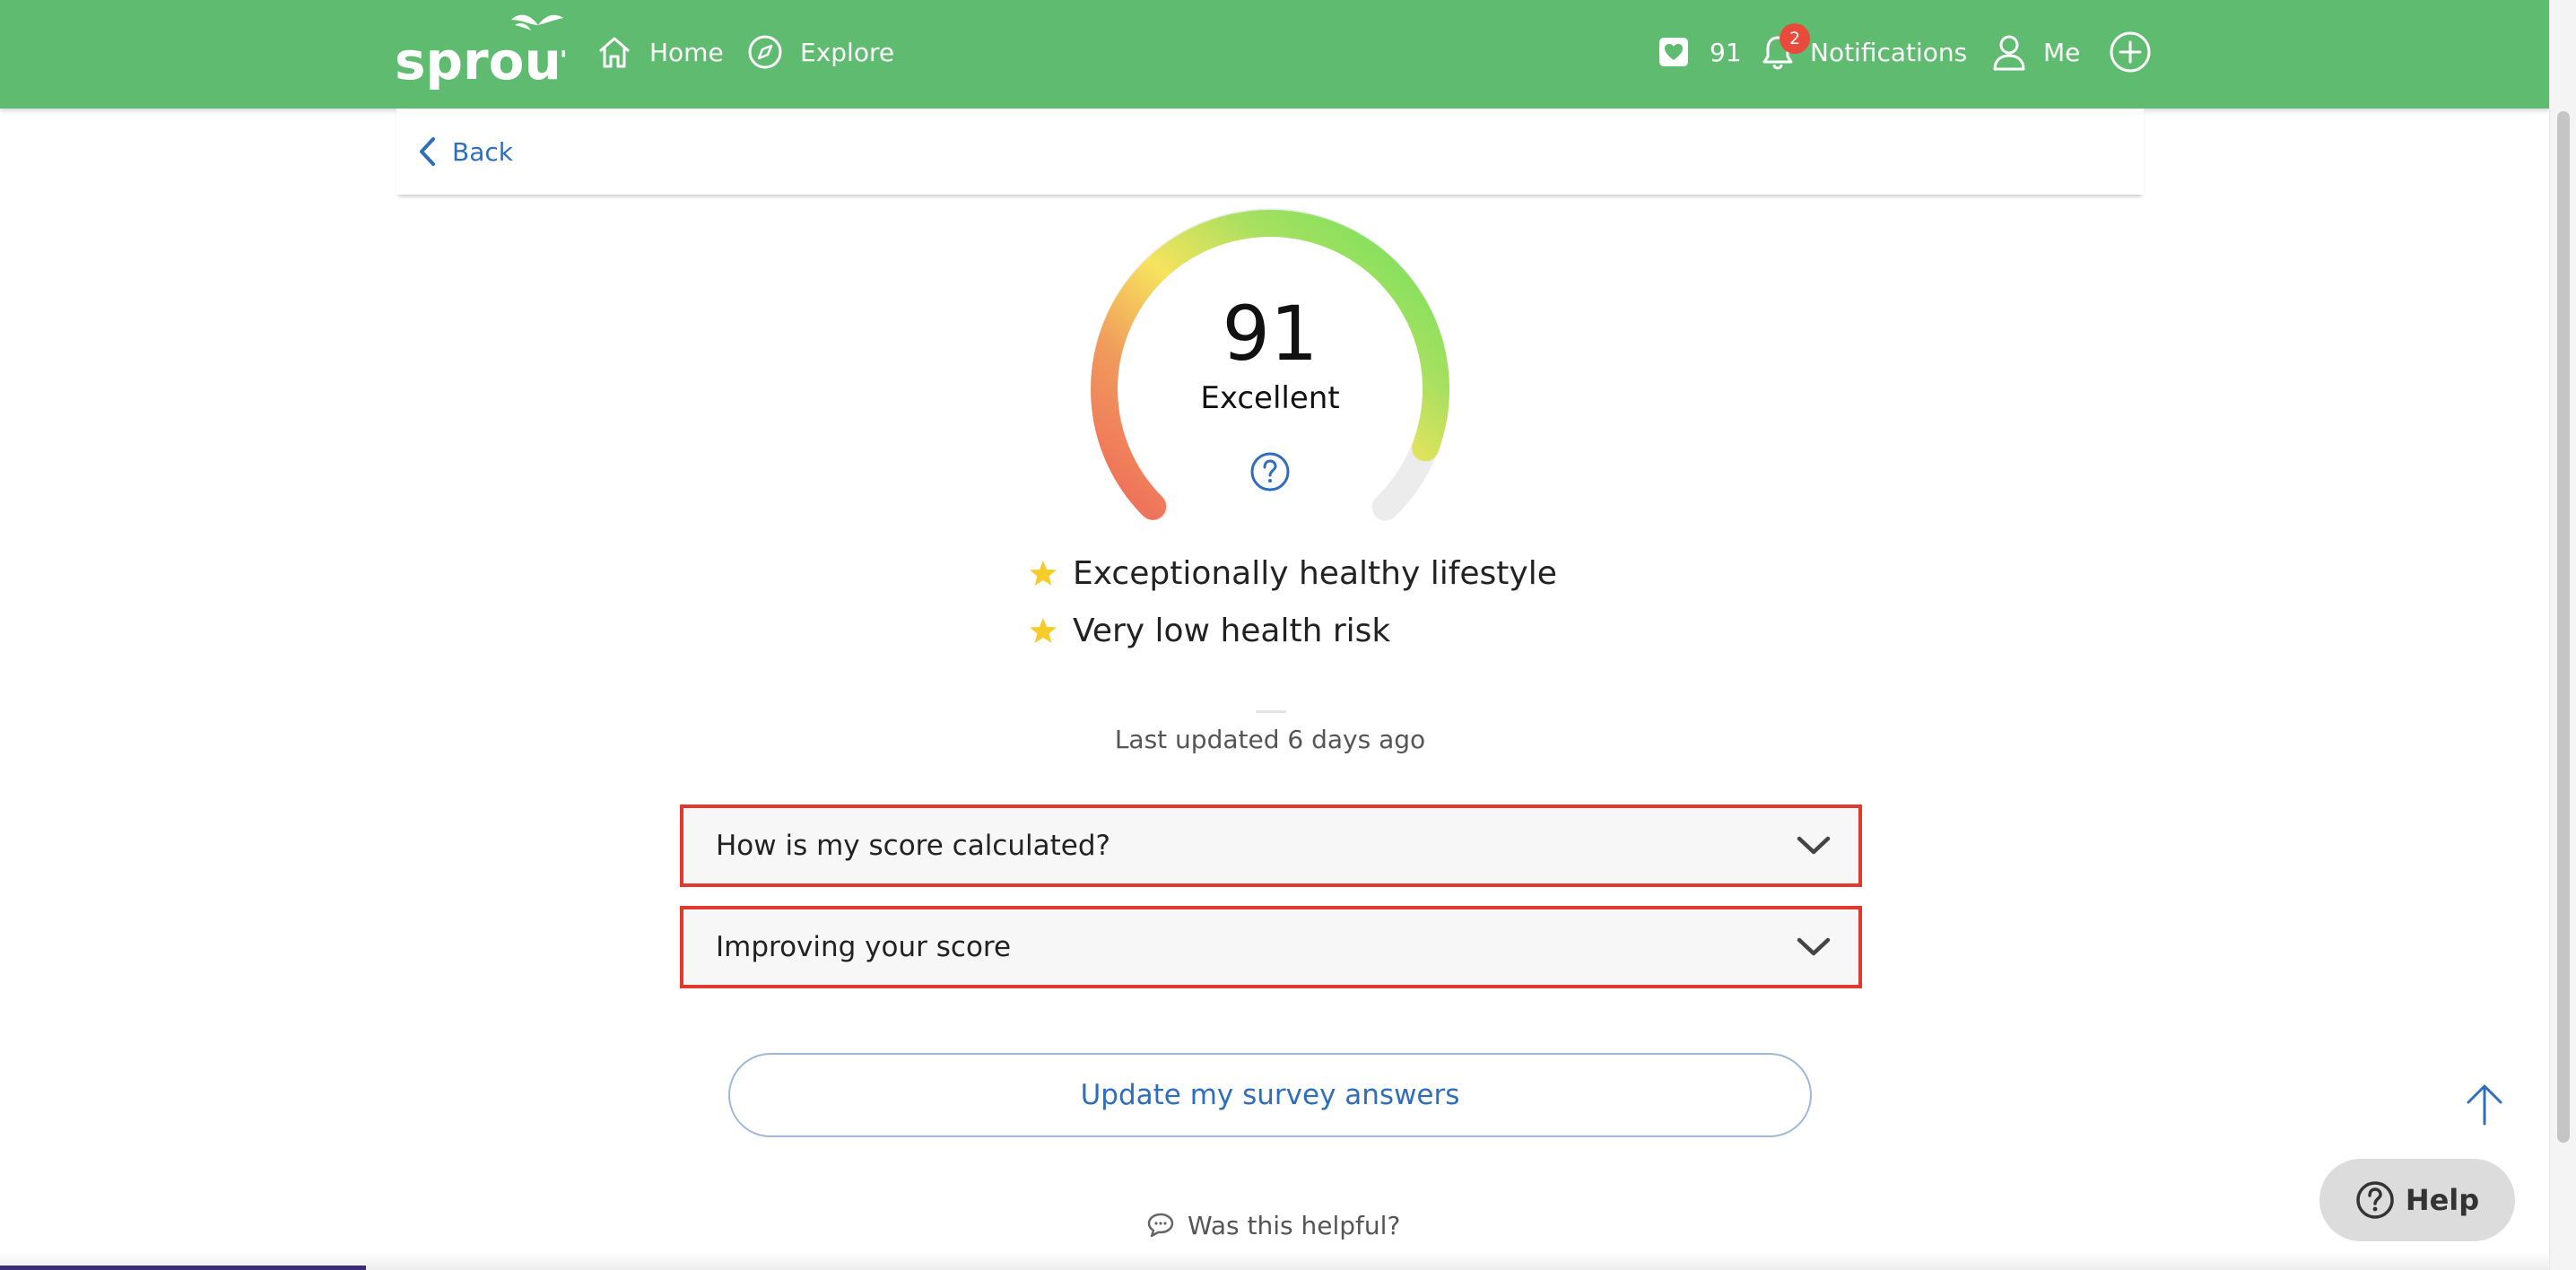 The image size is (2576, 1270). Describe the element at coordinates (1271, 947) in the screenshot. I see `accordion-improving-score: Improving your score` at that location.